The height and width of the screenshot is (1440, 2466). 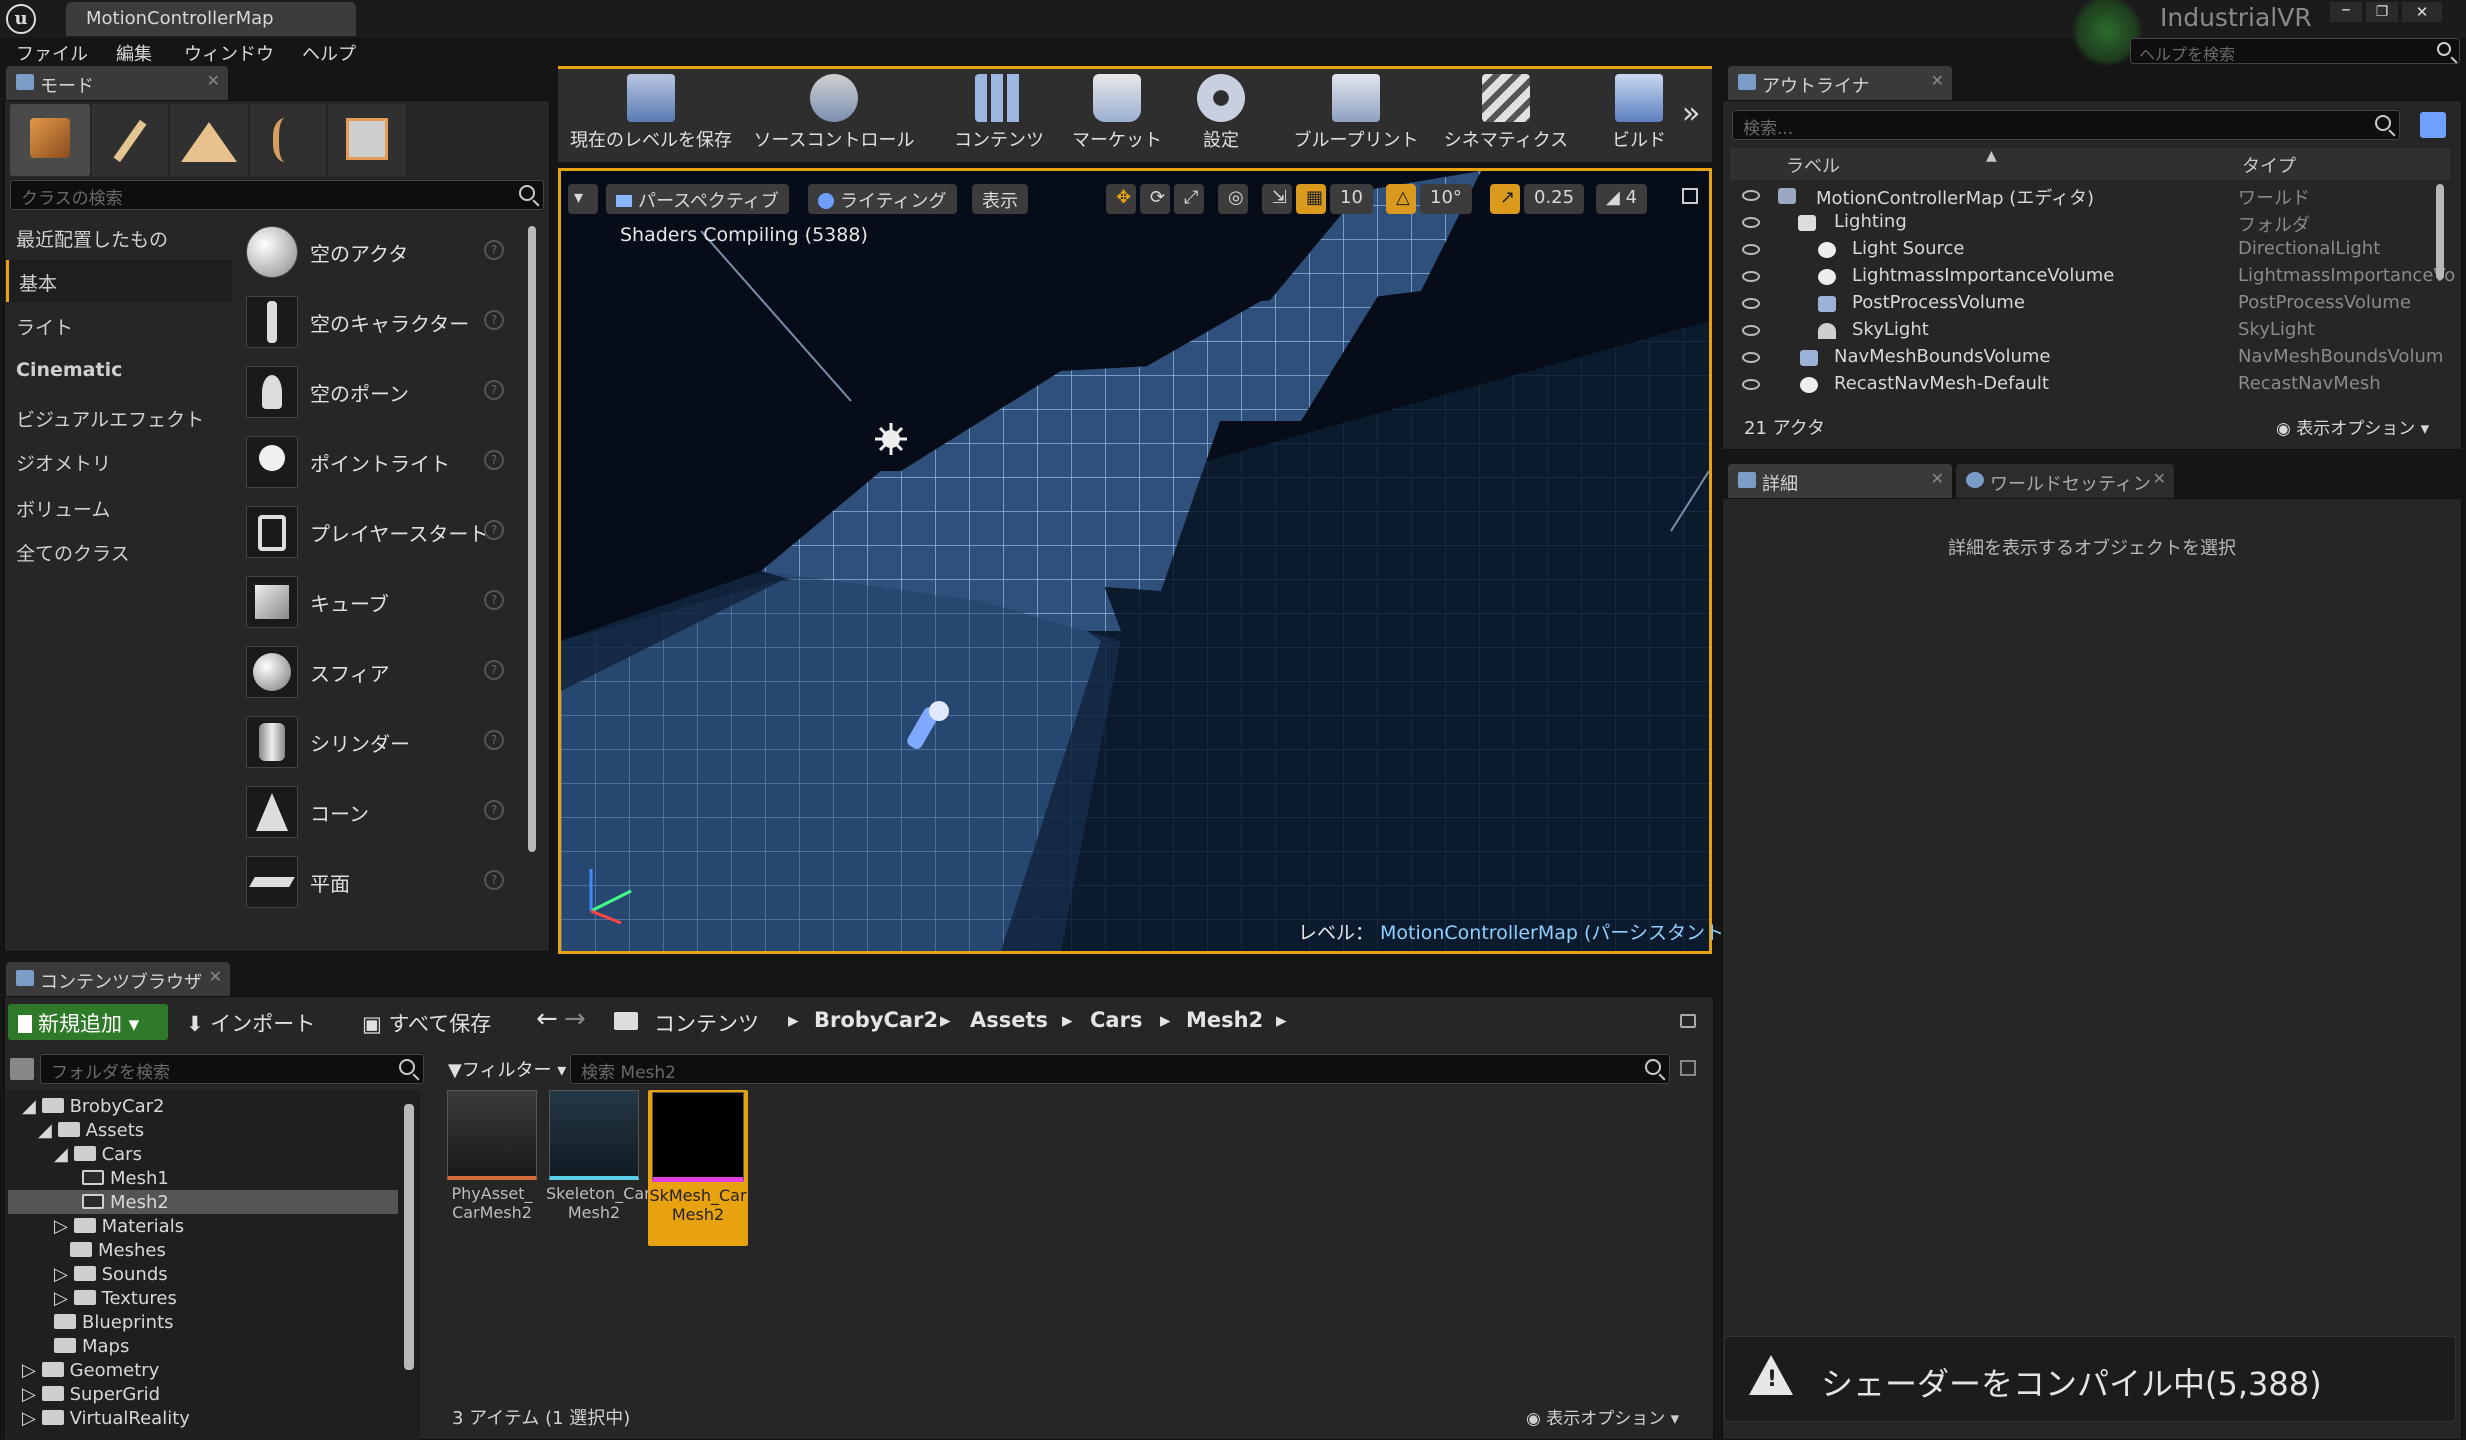 I want to click on mode-paint-icon, so click(x=130, y=140).